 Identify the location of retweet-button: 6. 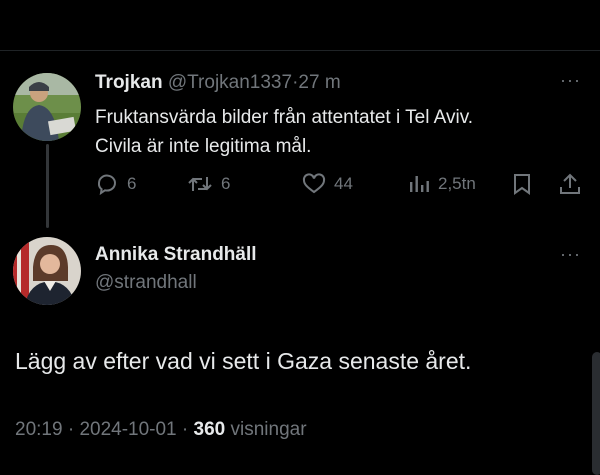
(208, 184).